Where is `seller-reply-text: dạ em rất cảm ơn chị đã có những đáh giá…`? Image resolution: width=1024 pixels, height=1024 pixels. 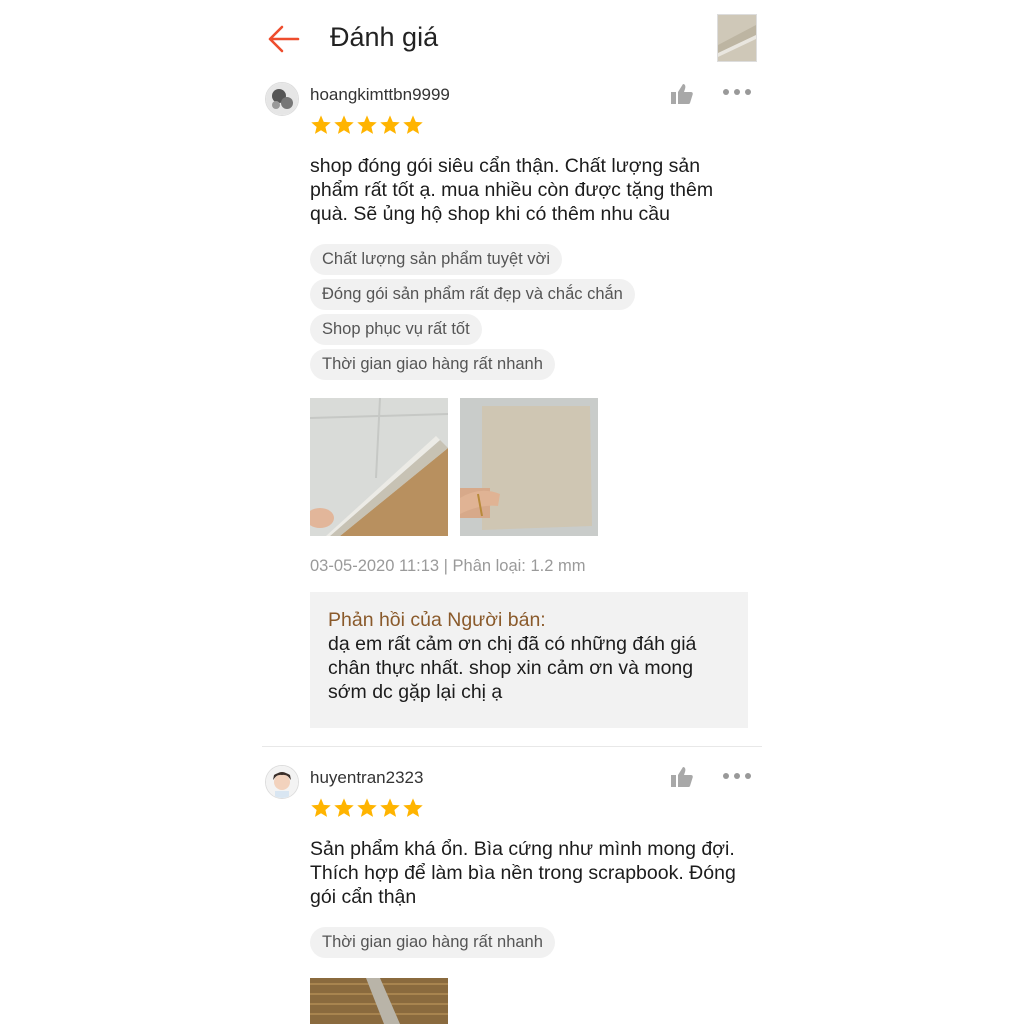
seller-reply-text: dạ em rất cảm ơn chị đã có những đáh giá… is located at coordinates (512, 668).